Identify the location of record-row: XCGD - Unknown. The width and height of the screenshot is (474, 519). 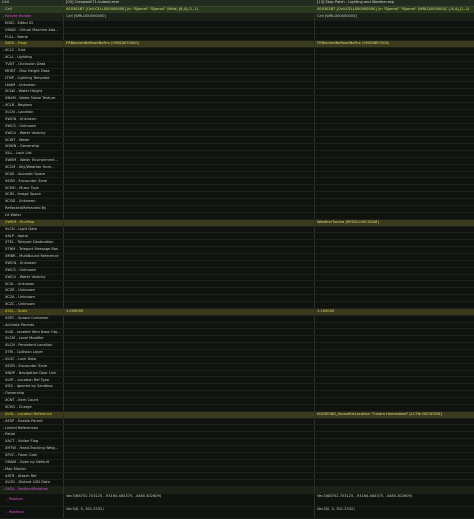
(237, 202).